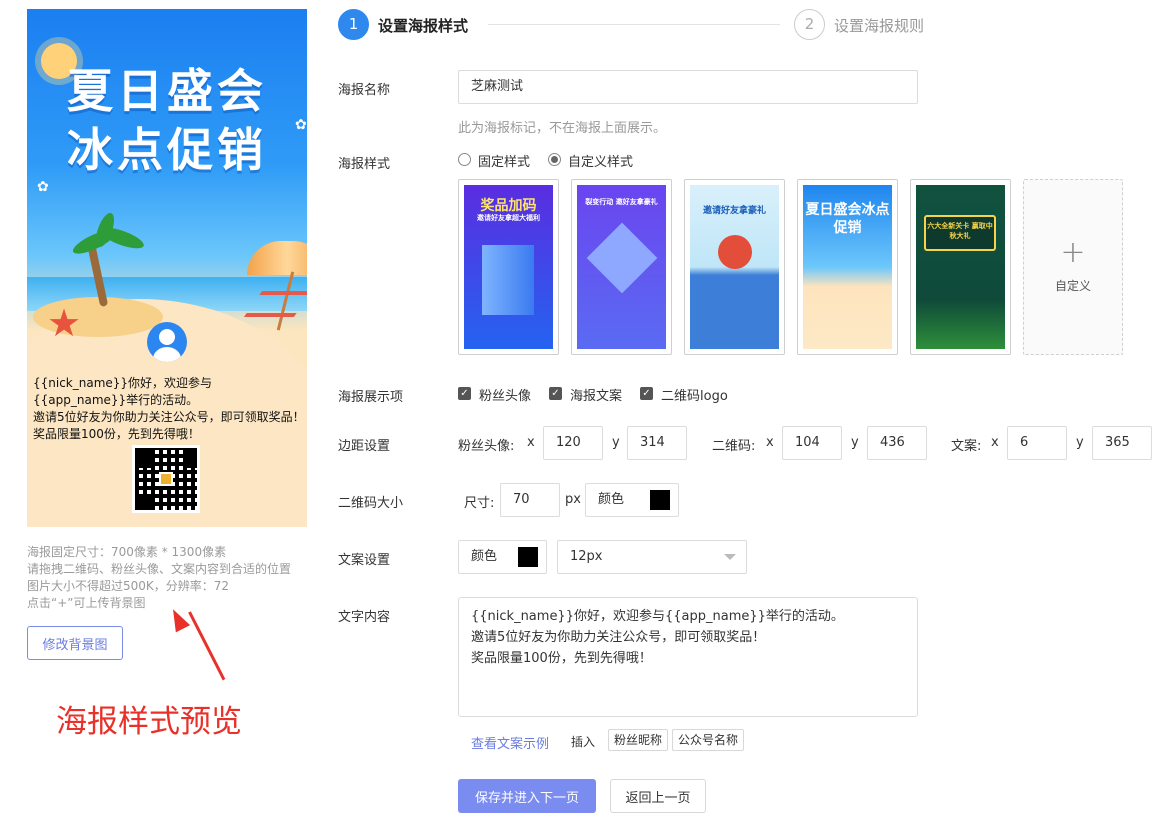  What do you see at coordinates (1037, 443) in the screenshot?
I see `text-x-input: 6` at bounding box center [1037, 443].